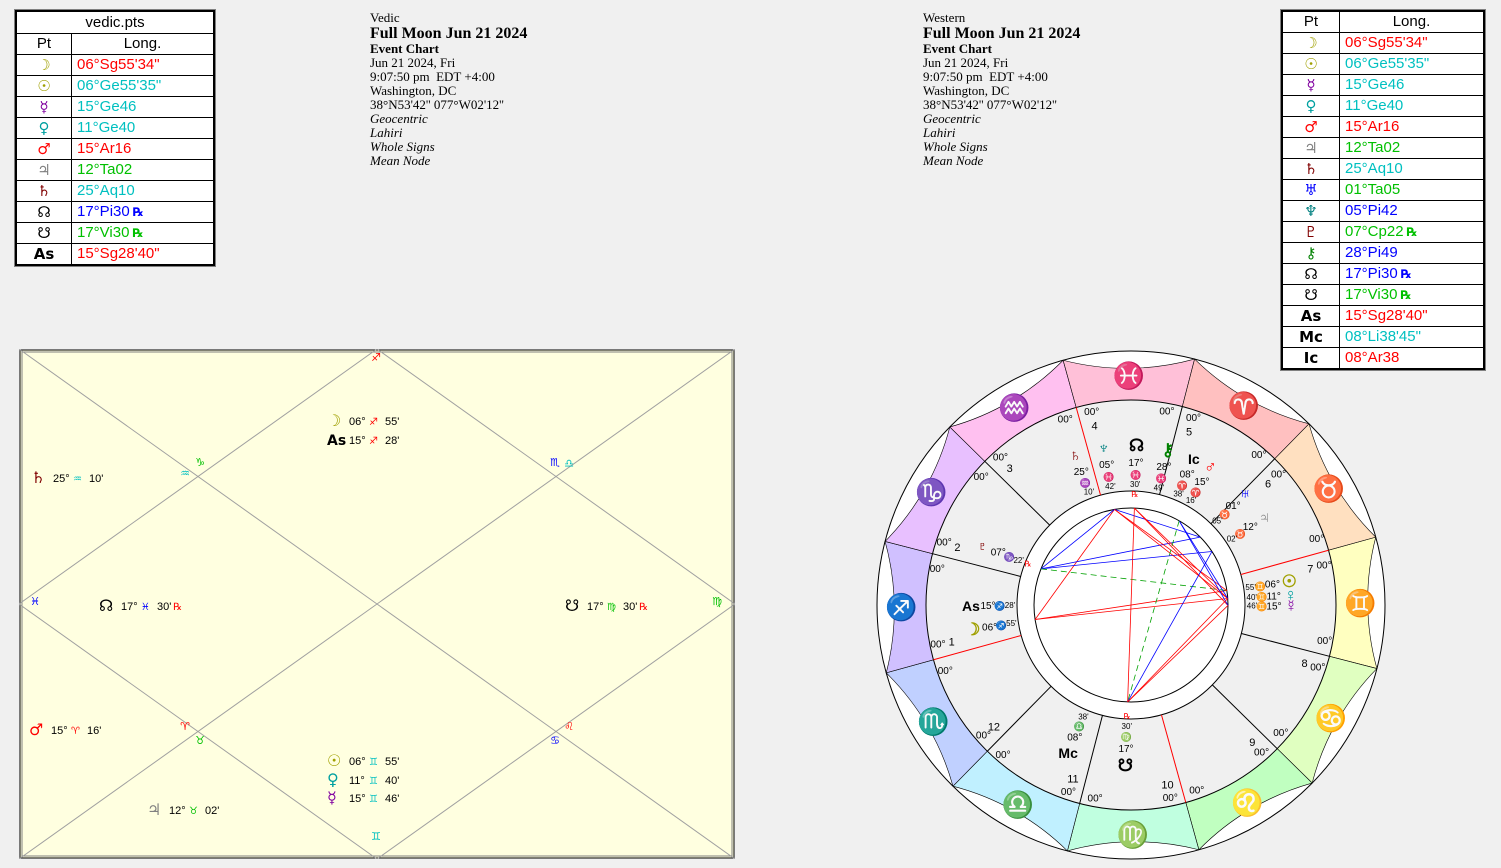  Describe the element at coordinates (1187, 474) in the screenshot. I see `planet-degree: 08°` at that location.